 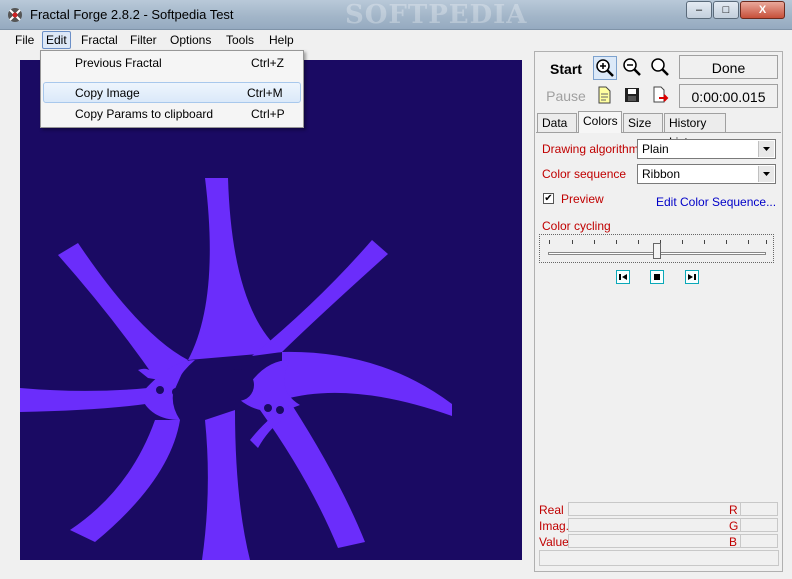 What do you see at coordinates (695, 131) in the screenshot?
I see `tab-history-list: History List` at bounding box center [695, 131].